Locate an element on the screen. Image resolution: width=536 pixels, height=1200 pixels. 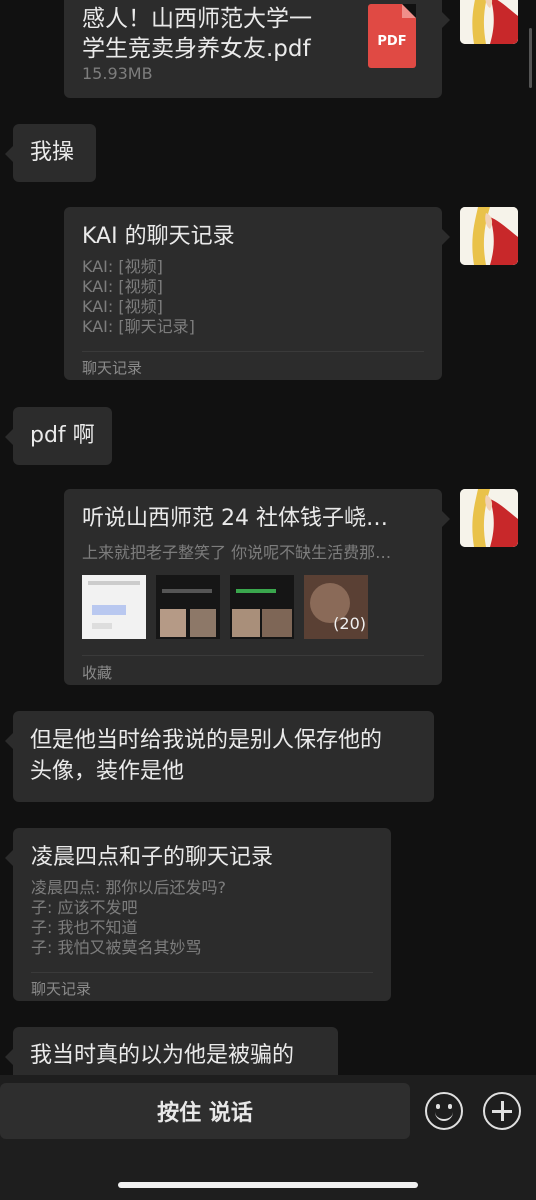
pdf-badge-label: PDF is located at coordinates (392, 41).